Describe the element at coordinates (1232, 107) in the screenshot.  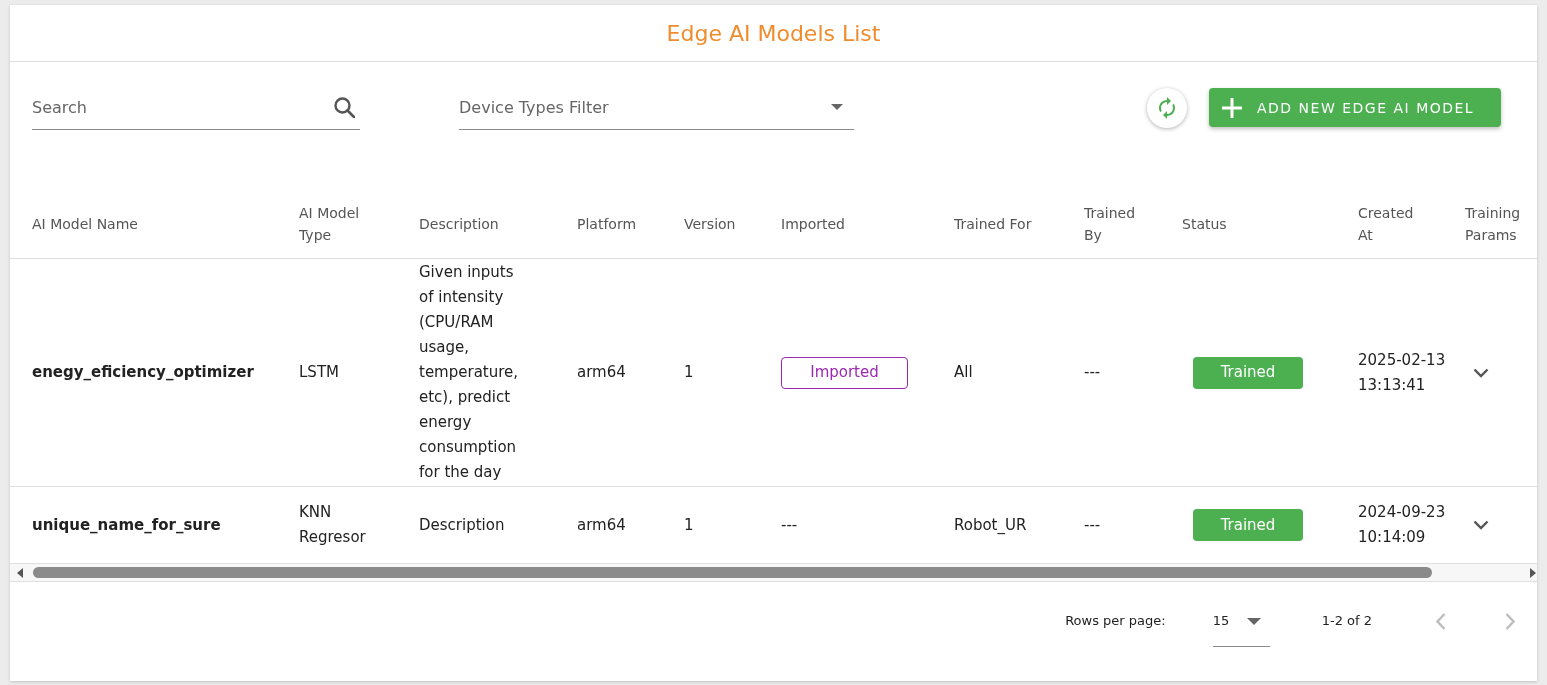
I see `plus-icon` at that location.